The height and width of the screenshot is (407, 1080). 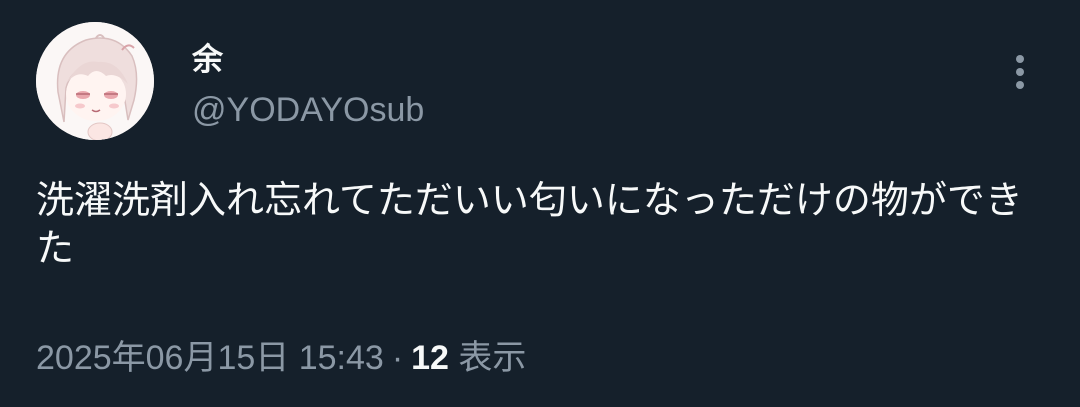 I want to click on views-label: 表示, so click(x=492, y=358).